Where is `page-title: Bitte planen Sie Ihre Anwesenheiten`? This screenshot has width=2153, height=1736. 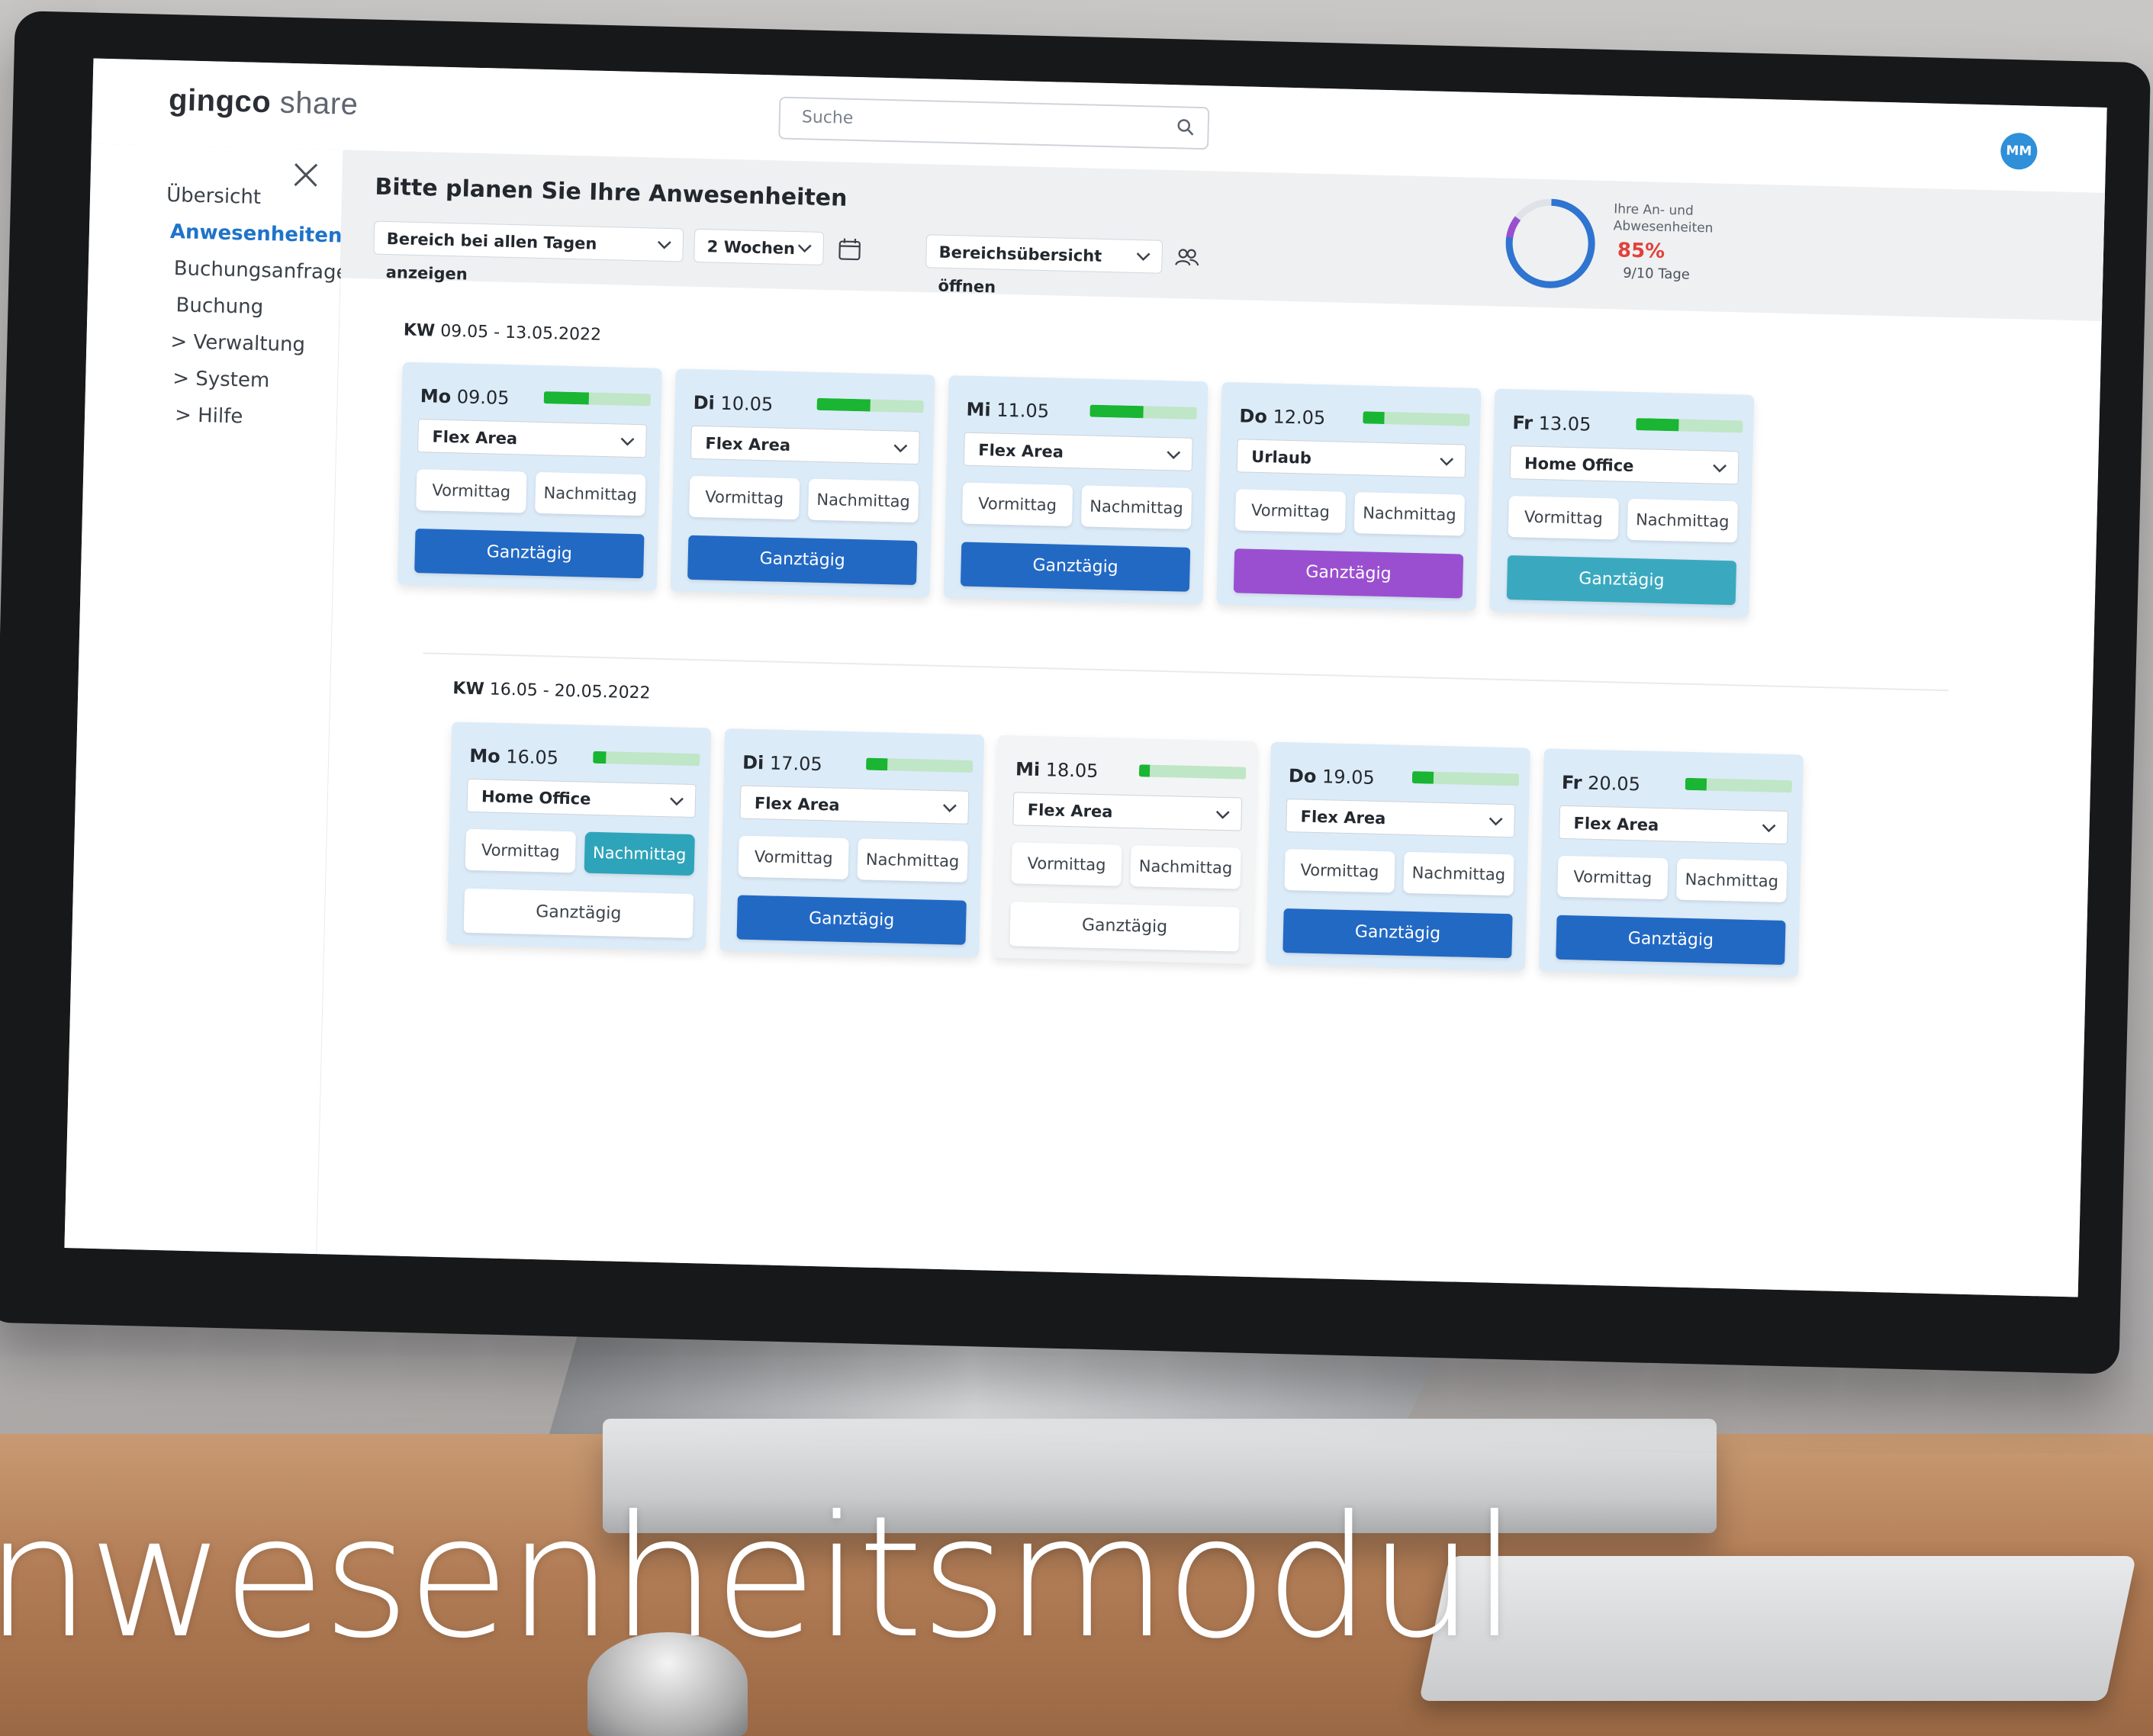
page-title: Bitte planen Sie Ihre Anwesenheiten is located at coordinates (612, 192).